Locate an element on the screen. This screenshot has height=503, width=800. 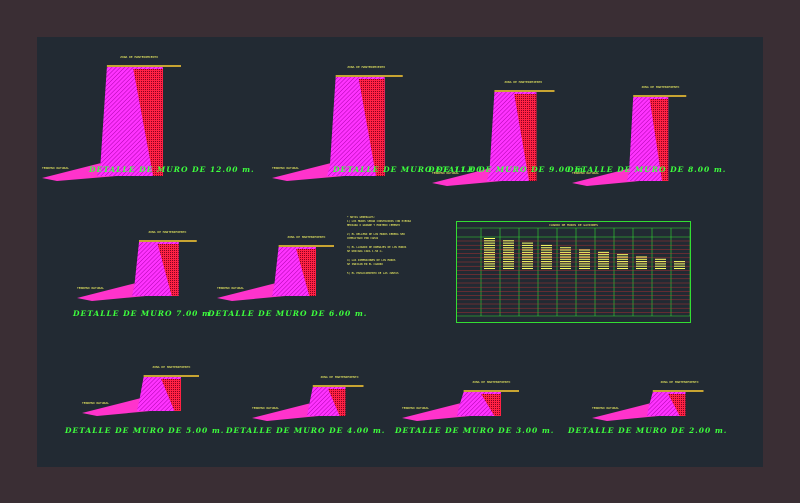
walls-summary-table: CUADRO DE MUROS DE GAVIONES is located at coordinates (573, 272).